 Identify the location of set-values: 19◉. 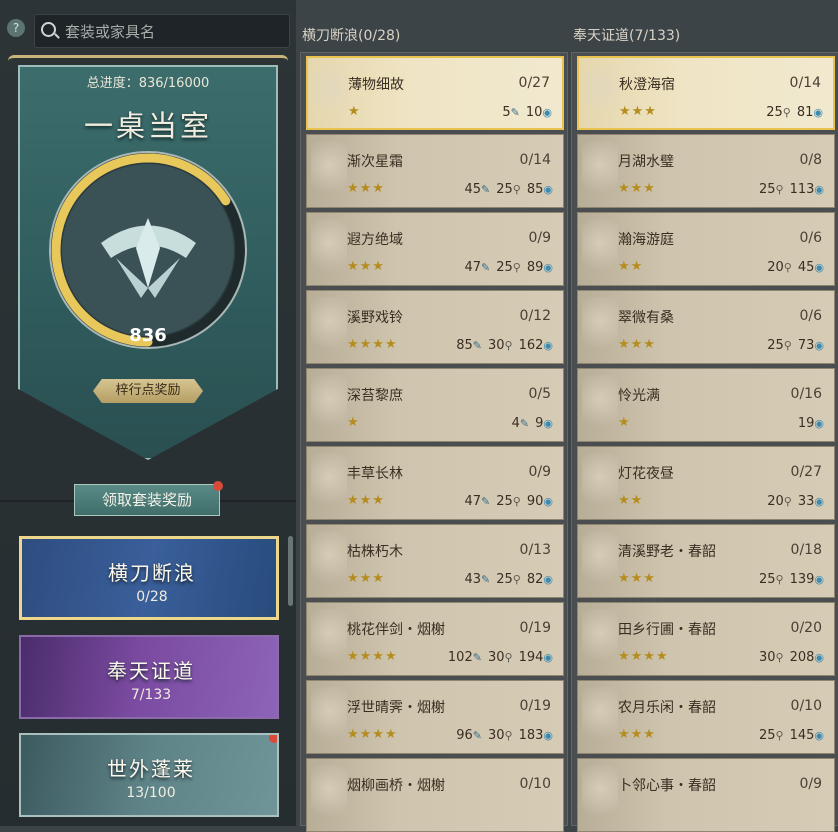
(812, 423).